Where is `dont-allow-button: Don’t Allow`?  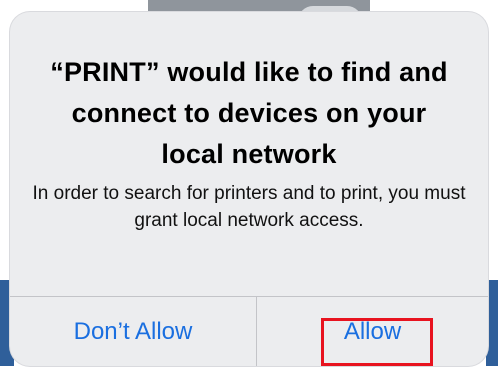
dont-allow-button: Don’t Allow is located at coordinates (133, 331).